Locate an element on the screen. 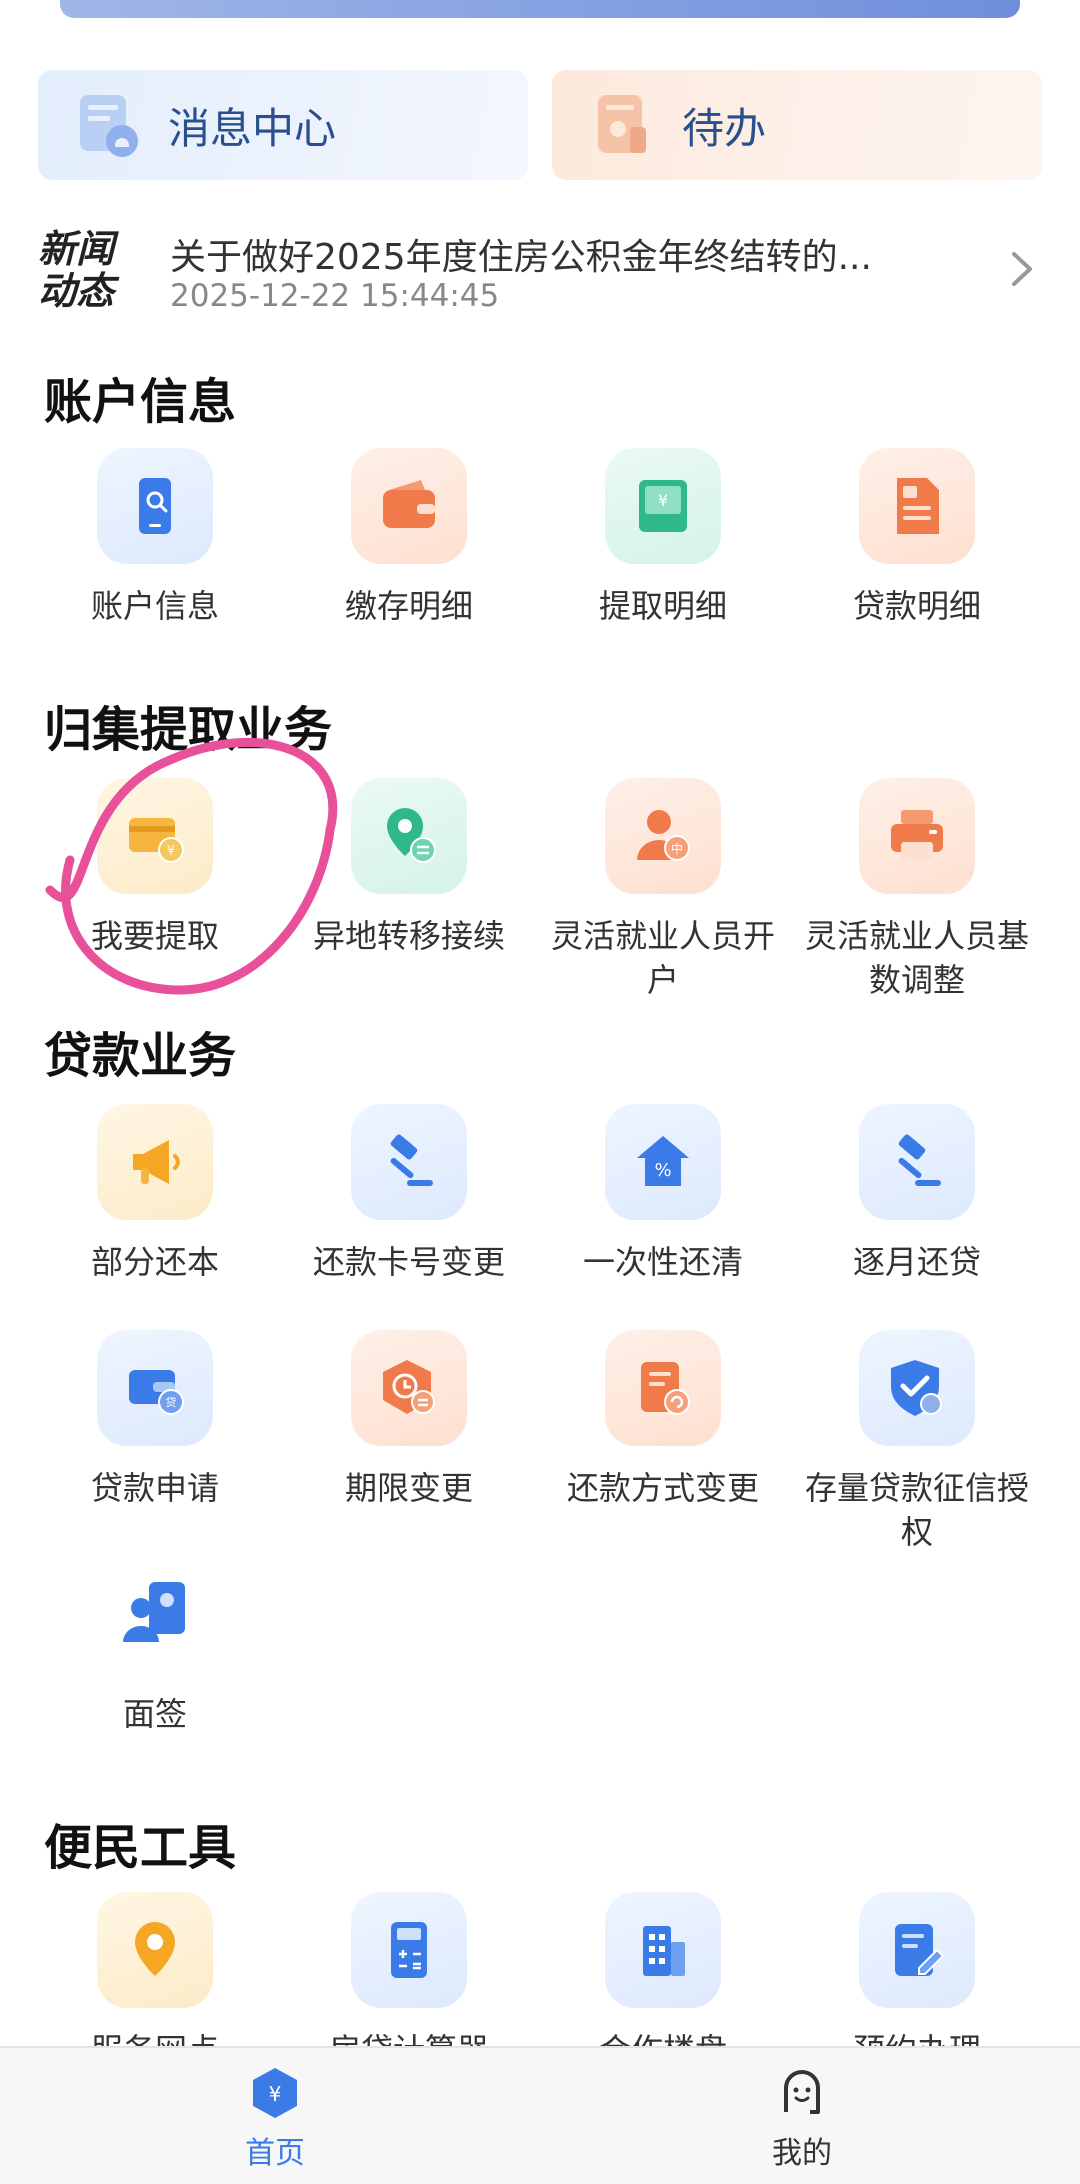 Image resolution: width=1080 pixels, height=2184 pixels. svg-text: 中 is located at coordinates (677, 848).